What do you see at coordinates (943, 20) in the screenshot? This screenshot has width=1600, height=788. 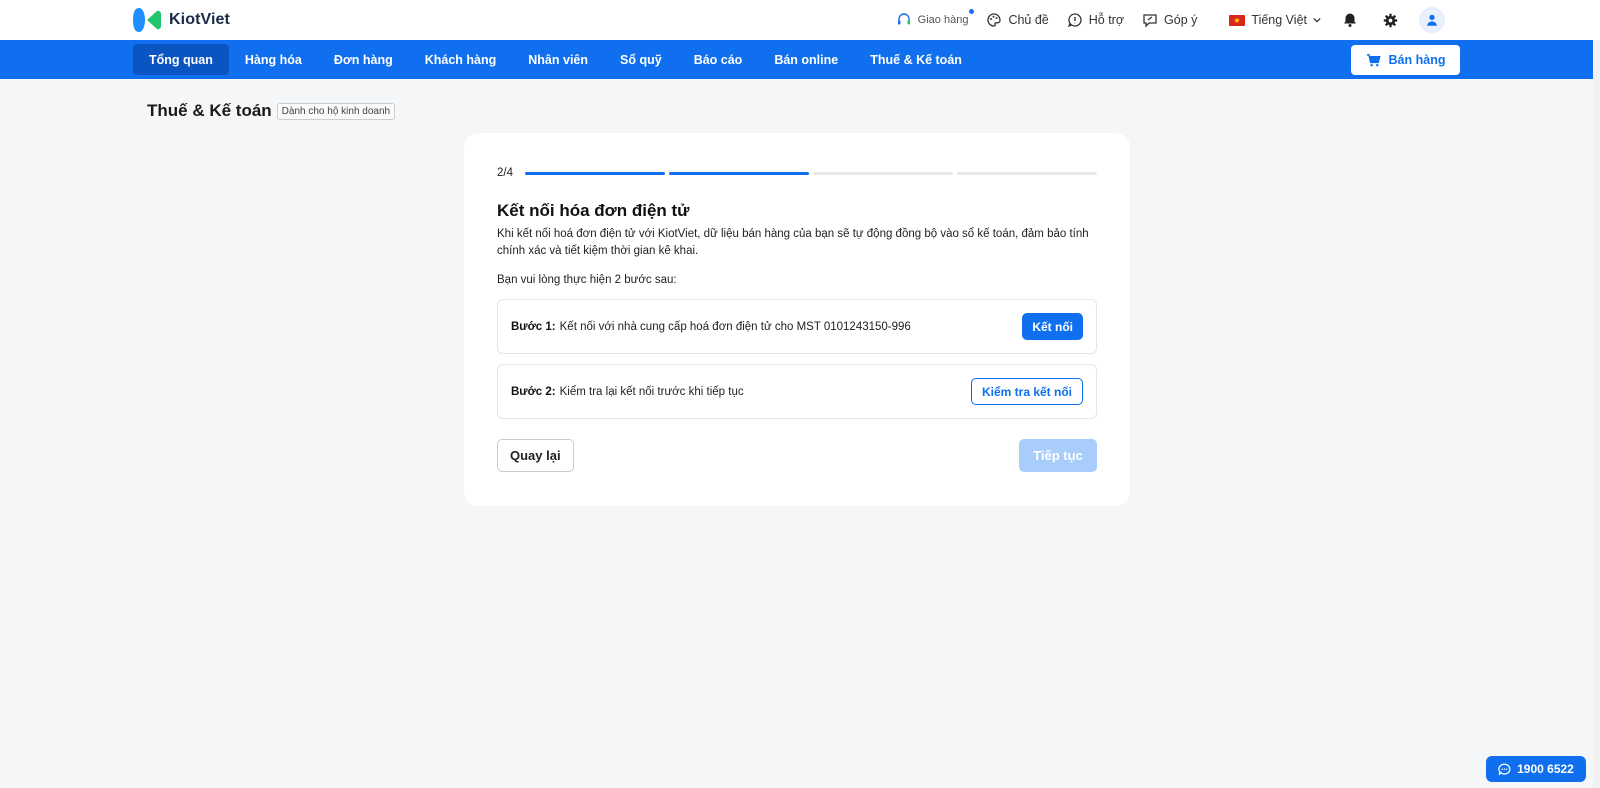 I see `delivery-label: Giao hàng` at bounding box center [943, 20].